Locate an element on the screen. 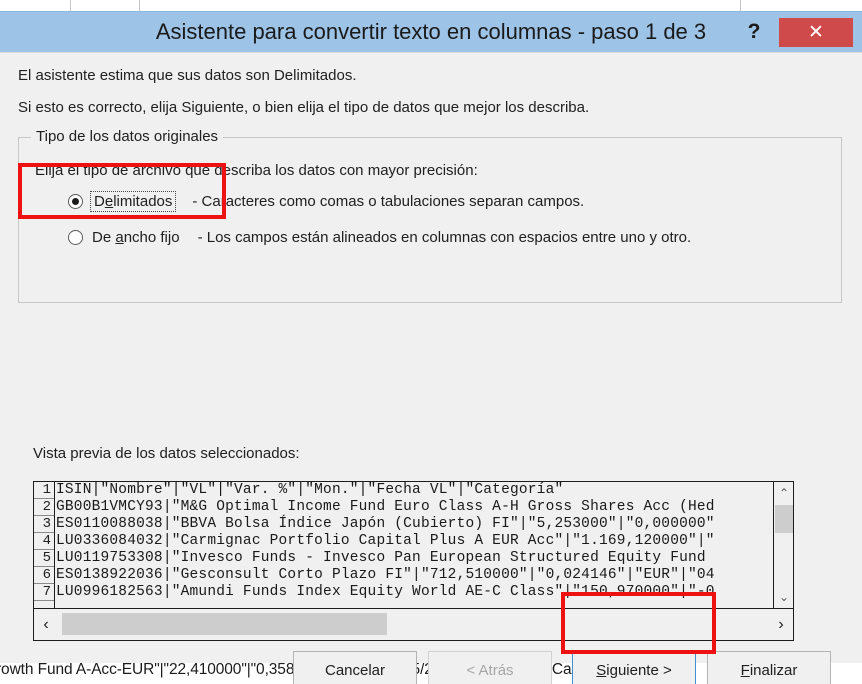 This screenshot has width=862, height=684. radio-button-delimitados-indicator is located at coordinates (75, 201).